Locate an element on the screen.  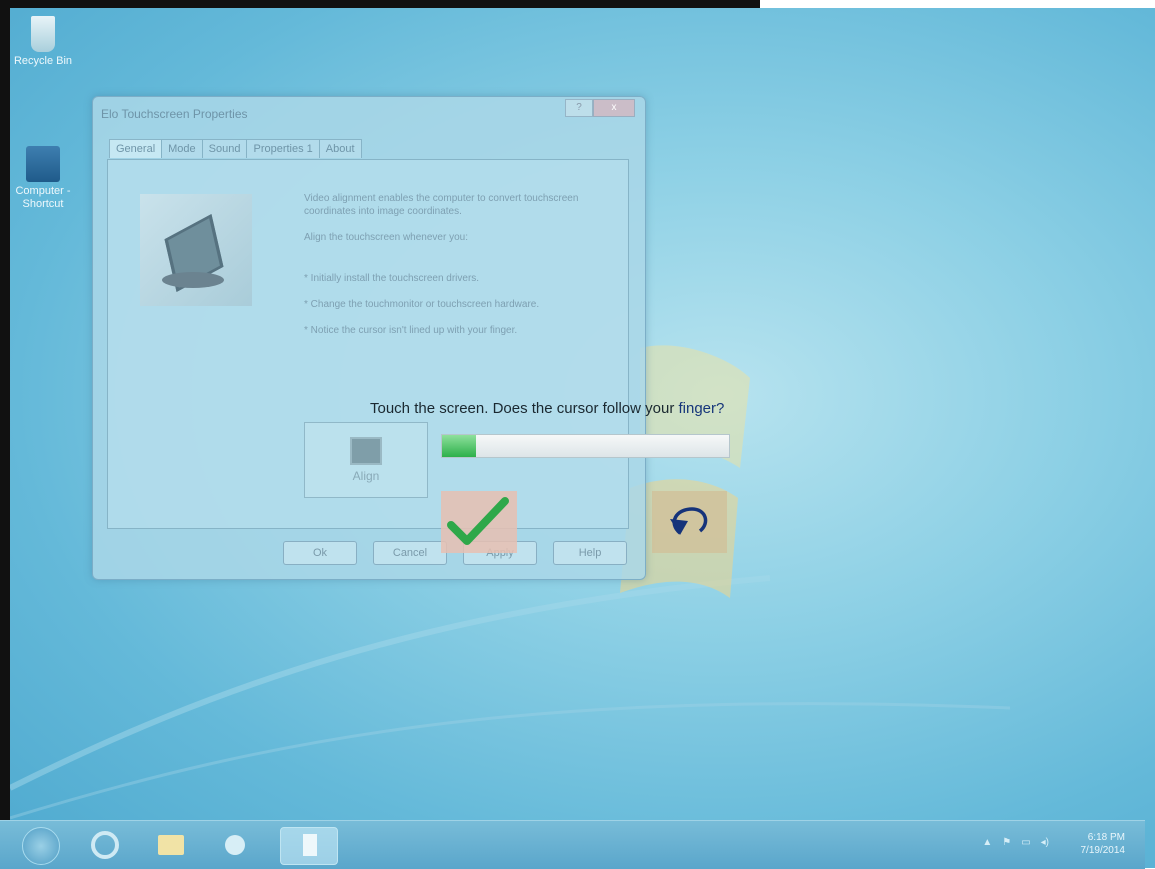
desktop-icon-label: Recycle Bin is located at coordinates (43, 61).